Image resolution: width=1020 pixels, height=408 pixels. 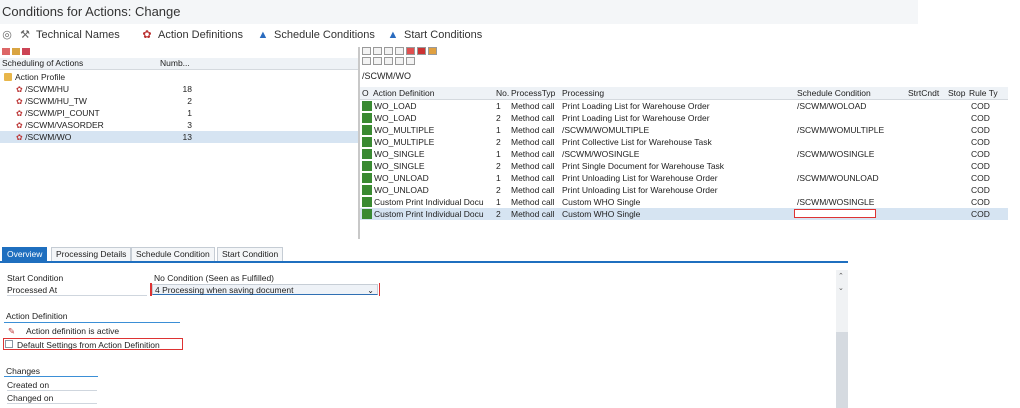 What do you see at coordinates (842, 370) in the screenshot?
I see `scrollbar-thumb` at bounding box center [842, 370].